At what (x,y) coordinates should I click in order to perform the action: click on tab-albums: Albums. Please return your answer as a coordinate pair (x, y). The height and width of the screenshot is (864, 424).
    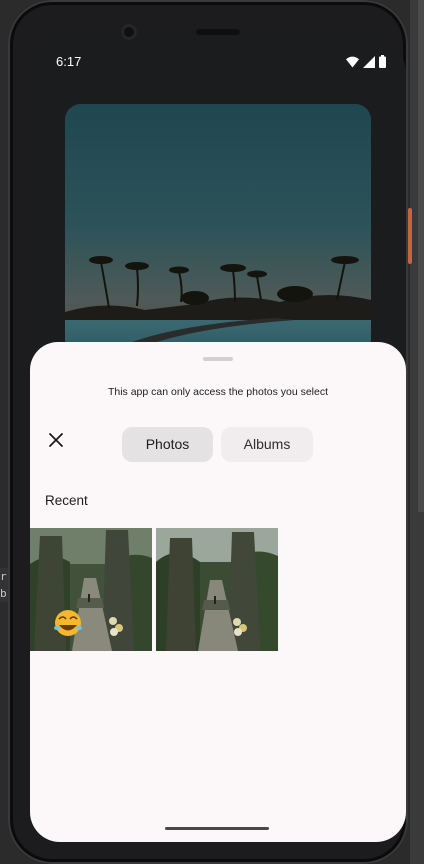
    Looking at the image, I should click on (267, 444).